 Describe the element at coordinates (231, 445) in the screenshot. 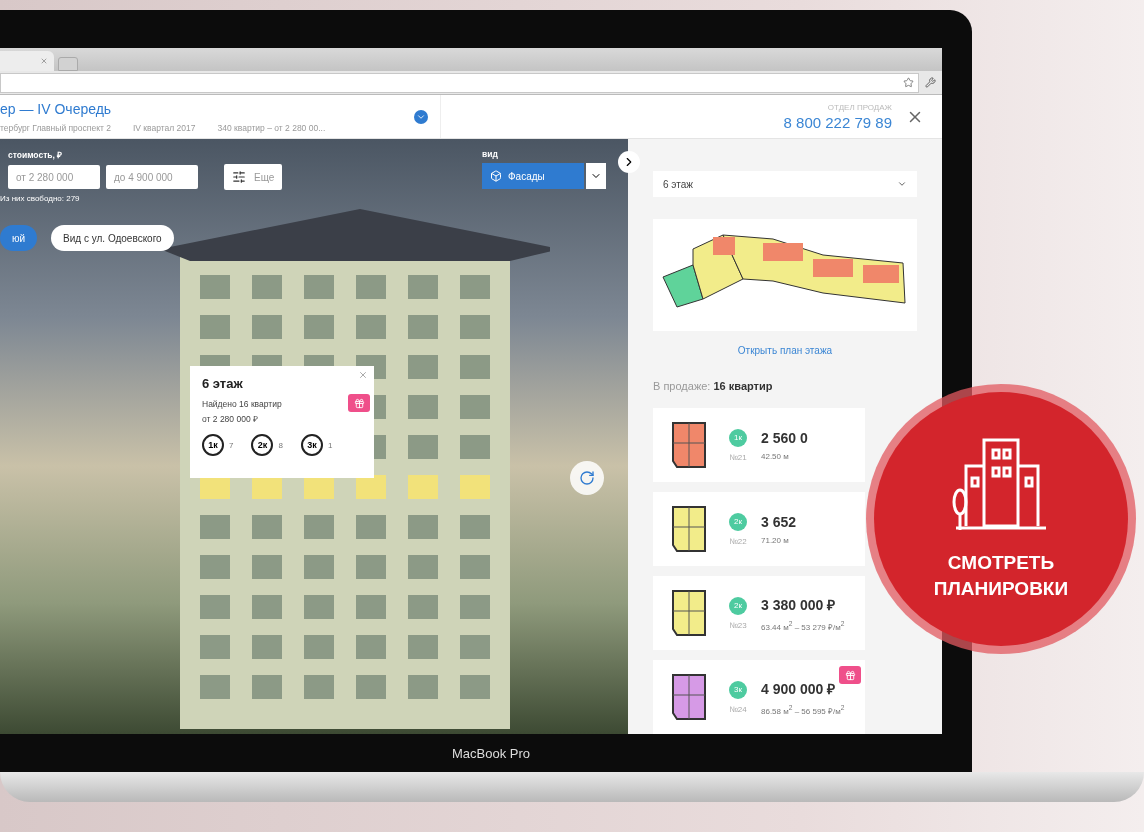

I see `room-count: 7` at that location.